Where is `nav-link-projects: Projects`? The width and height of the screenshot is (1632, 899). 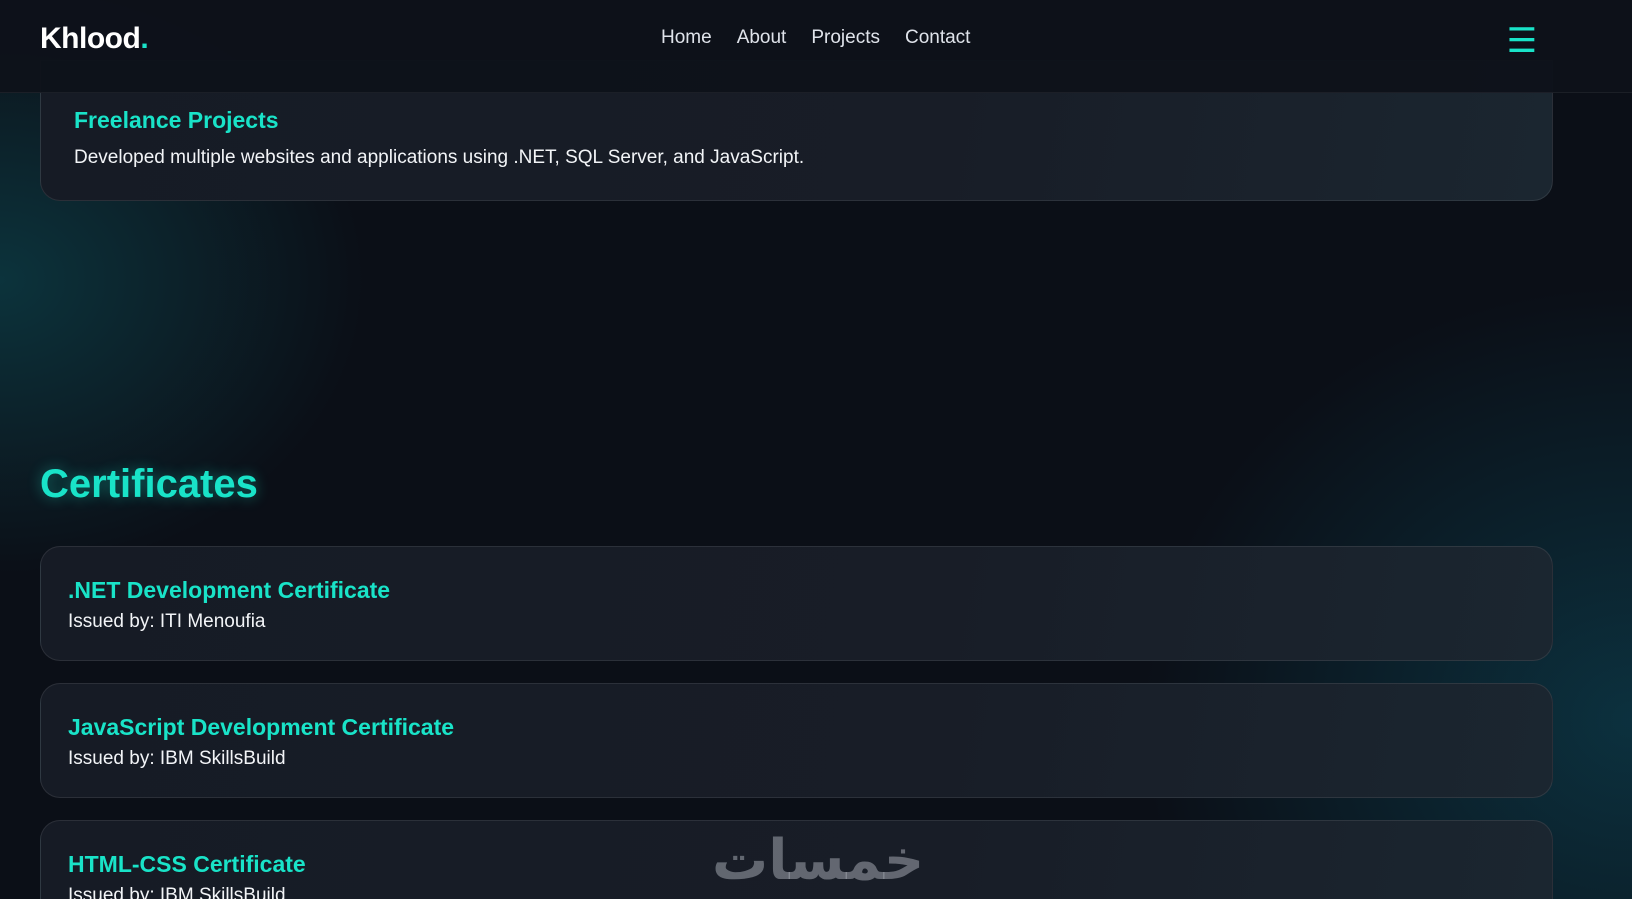 nav-link-projects: Projects is located at coordinates (845, 37).